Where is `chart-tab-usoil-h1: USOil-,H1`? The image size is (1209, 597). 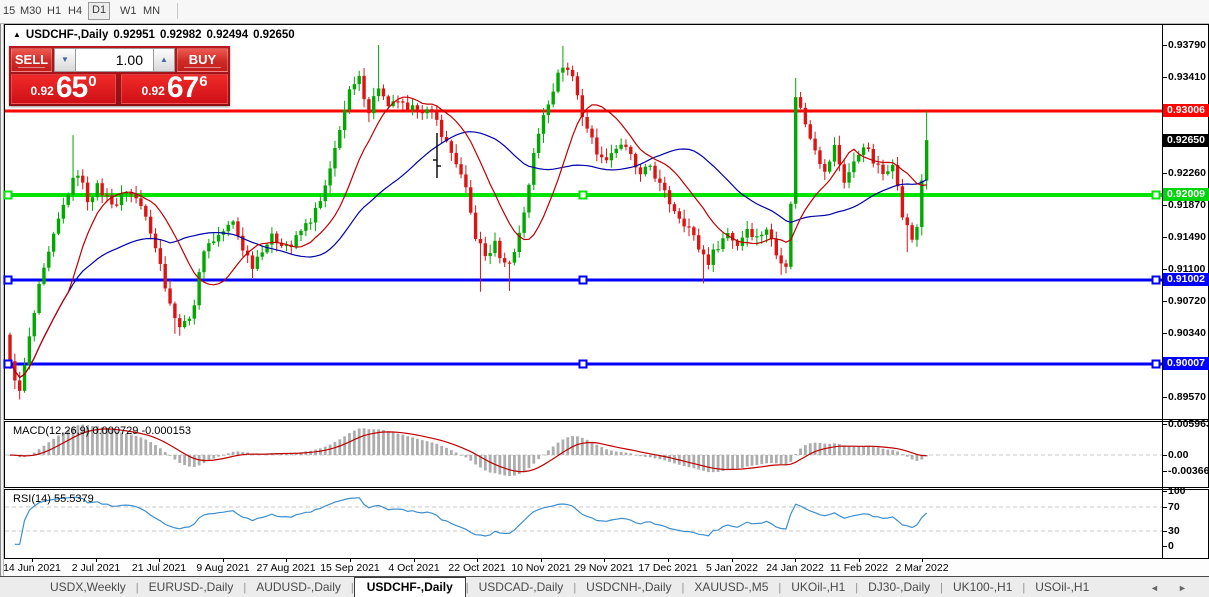
chart-tab-usoil-h1: USOil-,H1 is located at coordinates (1062, 587).